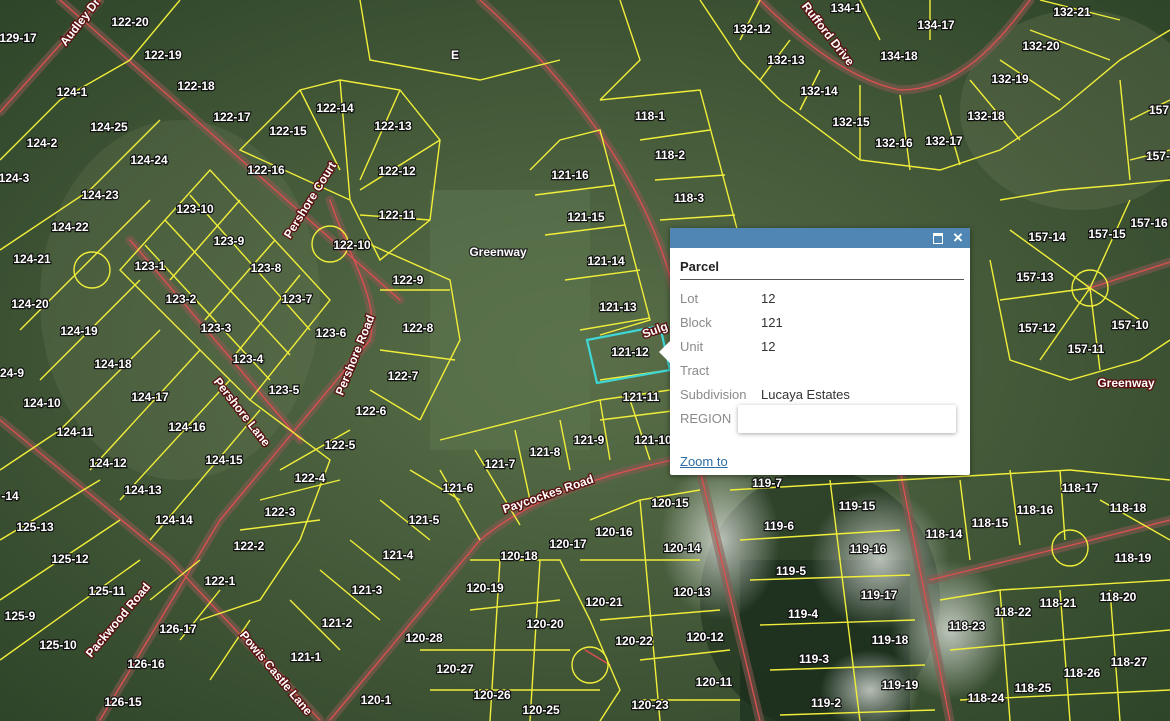 The width and height of the screenshot is (1170, 721). What do you see at coordinates (150, 266) in the screenshot?
I see `parcel-label: 123-1` at bounding box center [150, 266].